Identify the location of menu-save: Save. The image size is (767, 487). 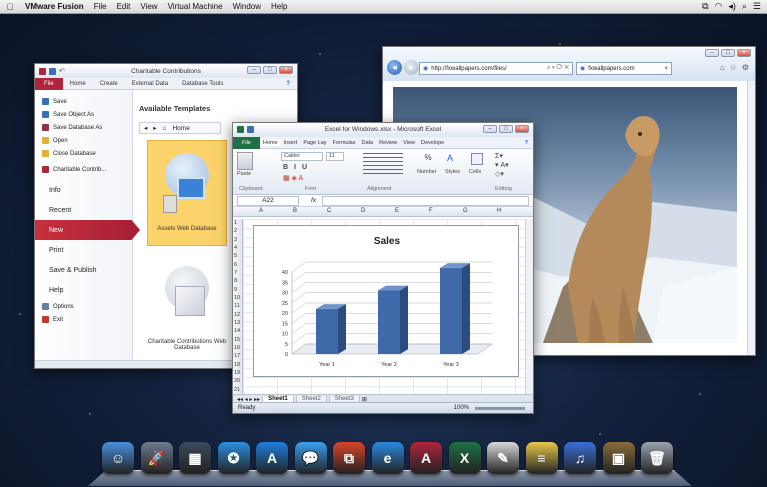
(83, 101).